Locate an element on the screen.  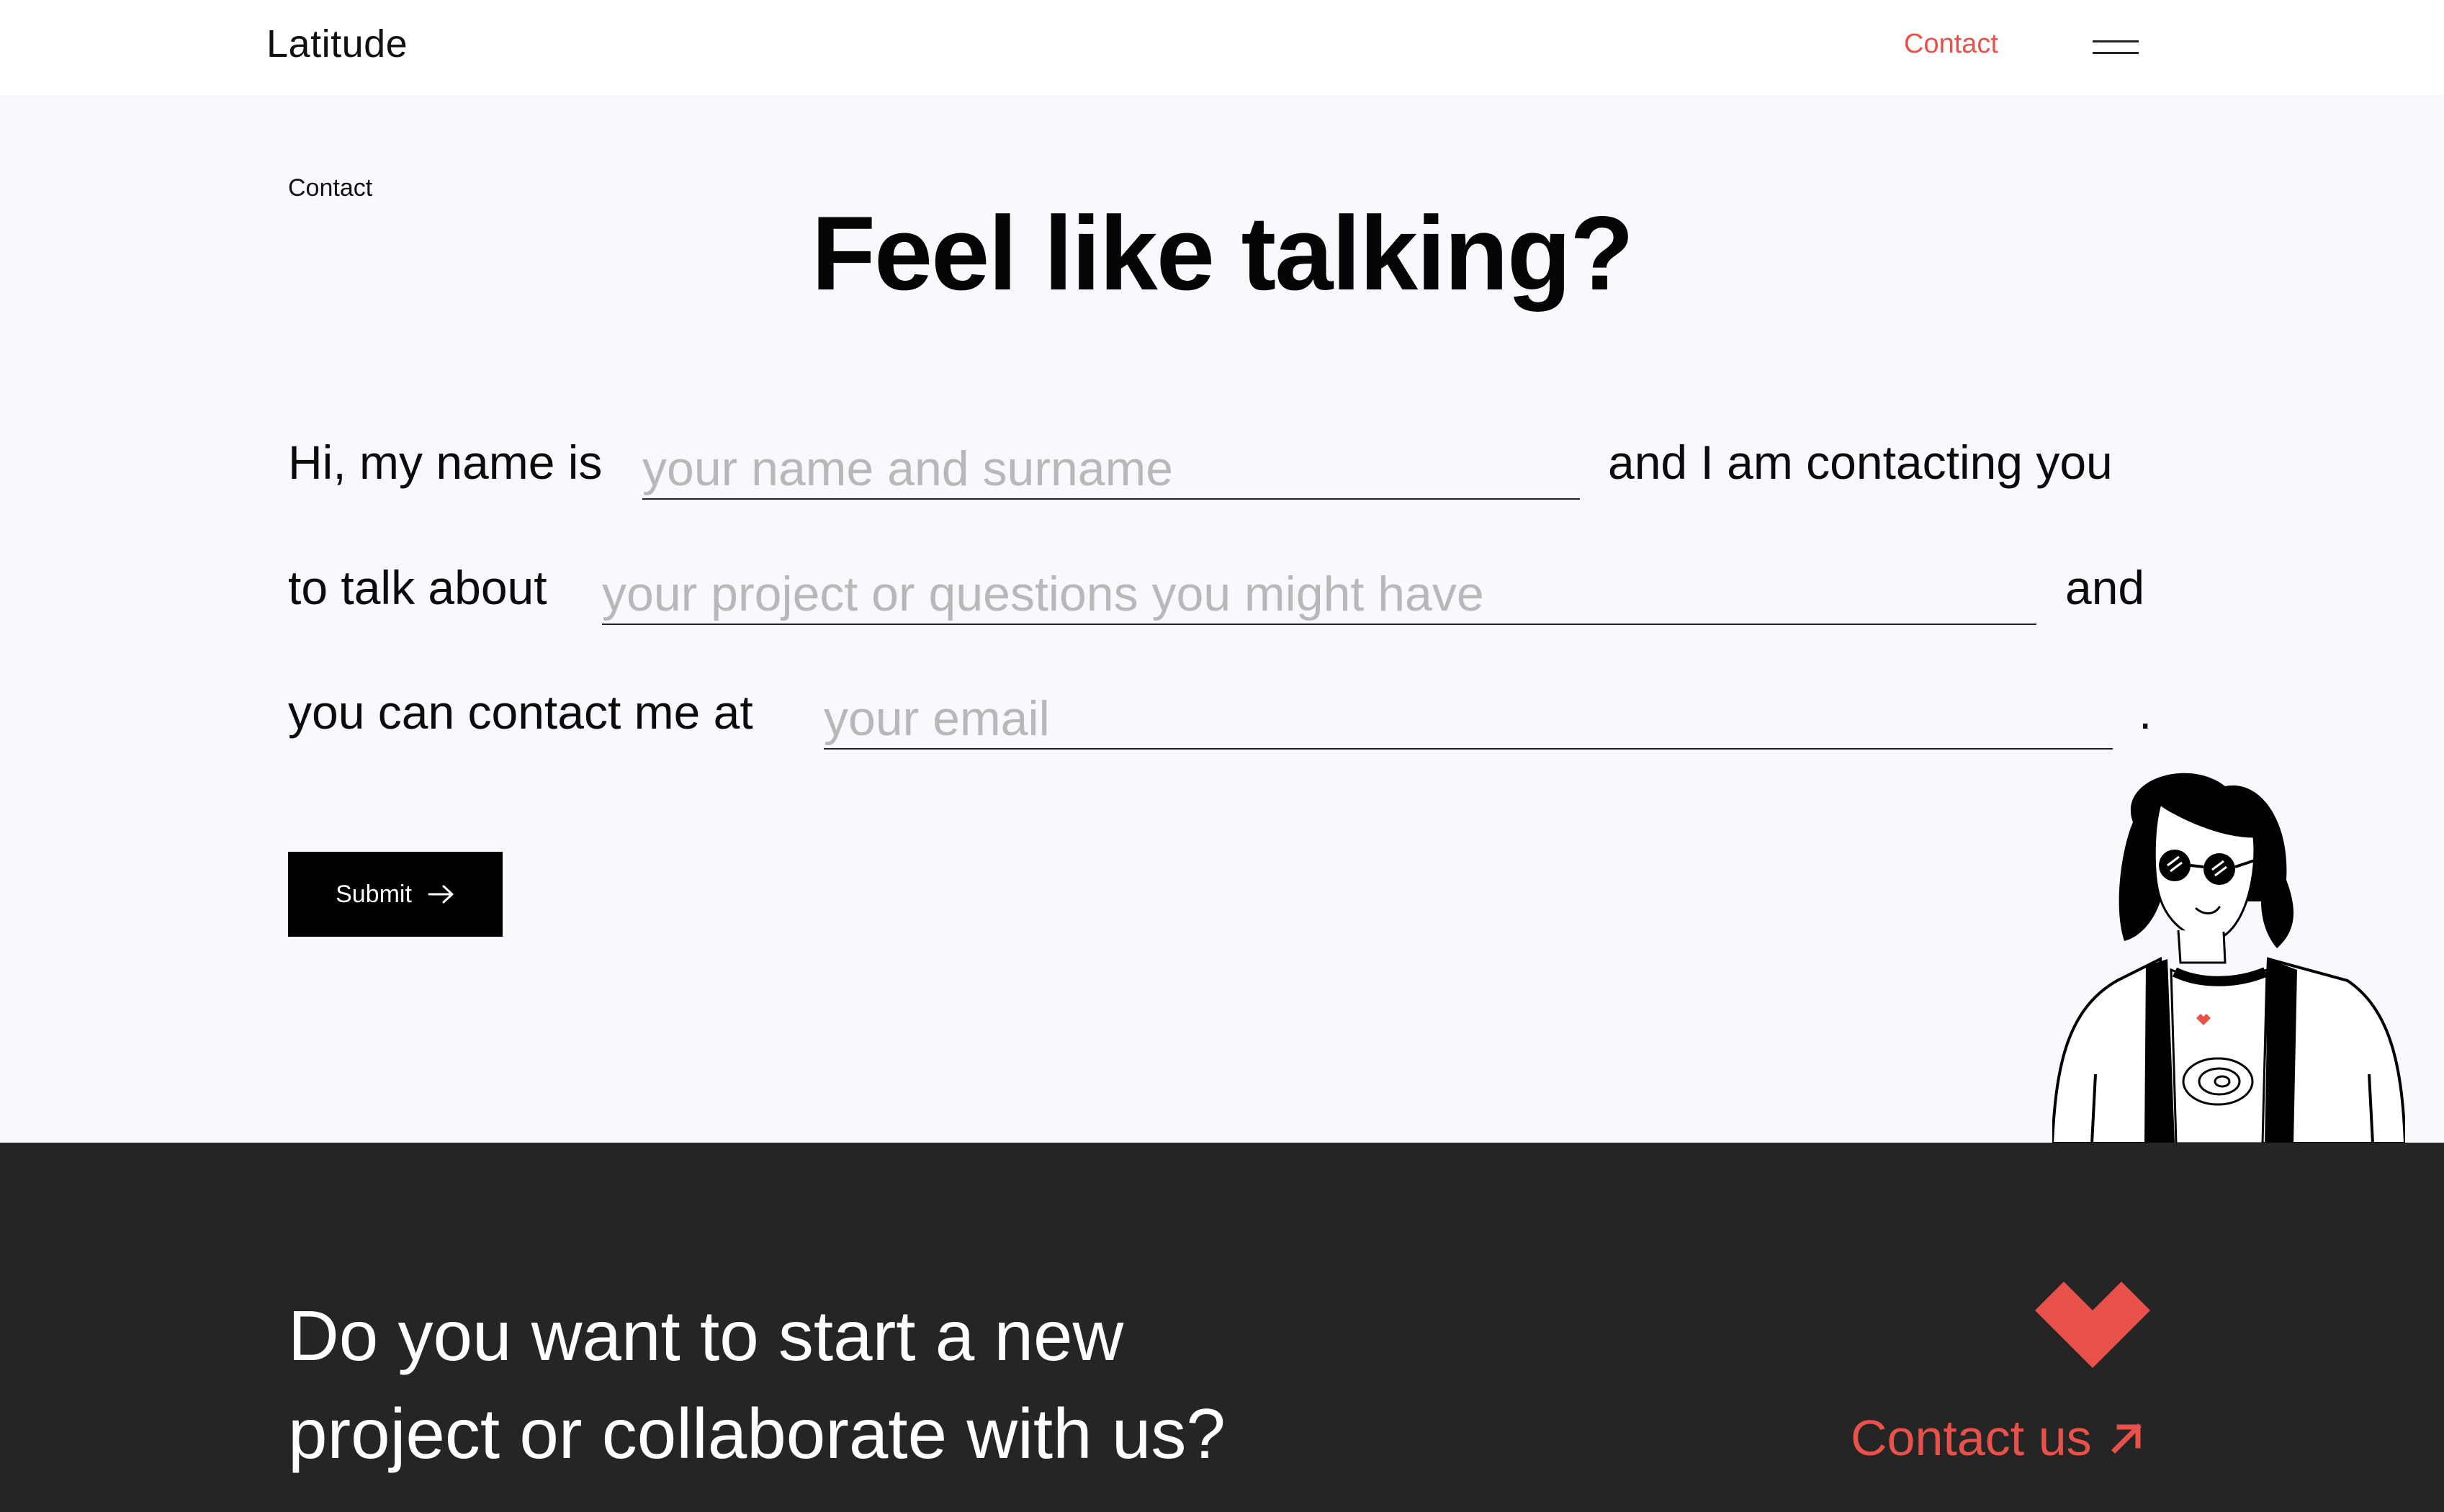
top-navigation-bar: Latitude Contact is located at coordinates (1222, 47).